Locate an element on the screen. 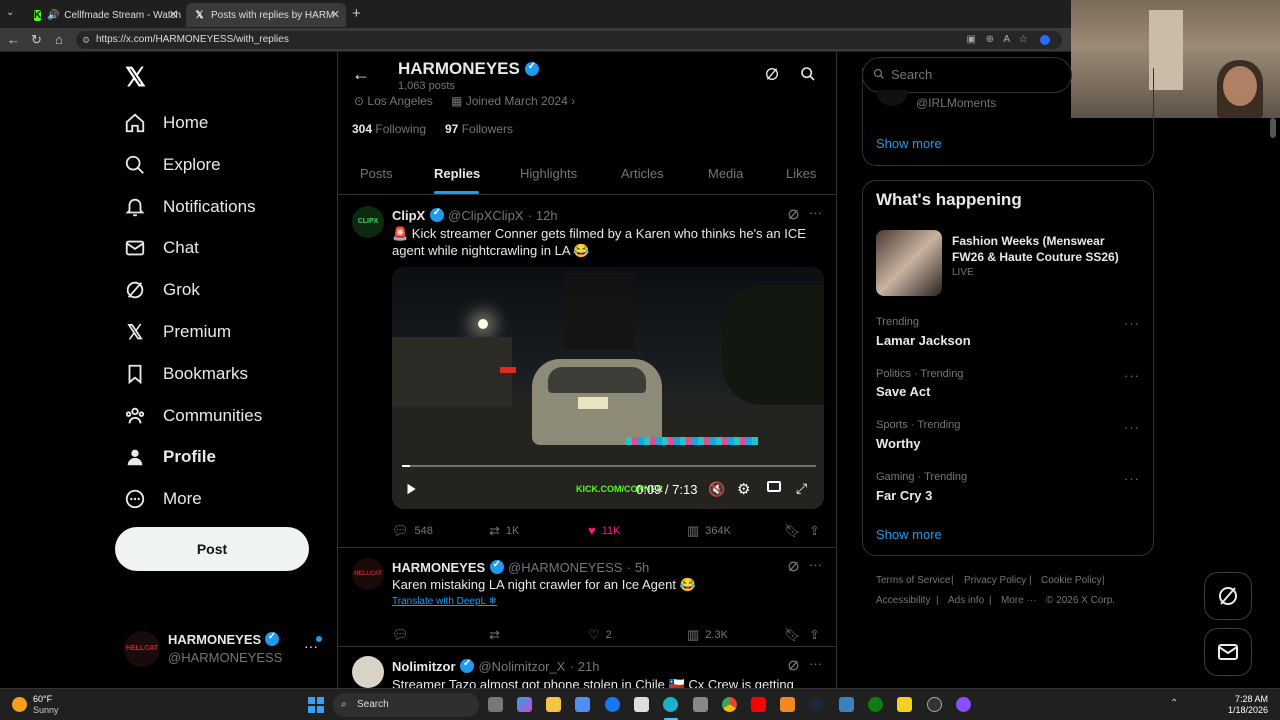 This screenshot has height=720, width=1280. tweet-author-handle: @ClipXClipX is located at coordinates (485, 215).